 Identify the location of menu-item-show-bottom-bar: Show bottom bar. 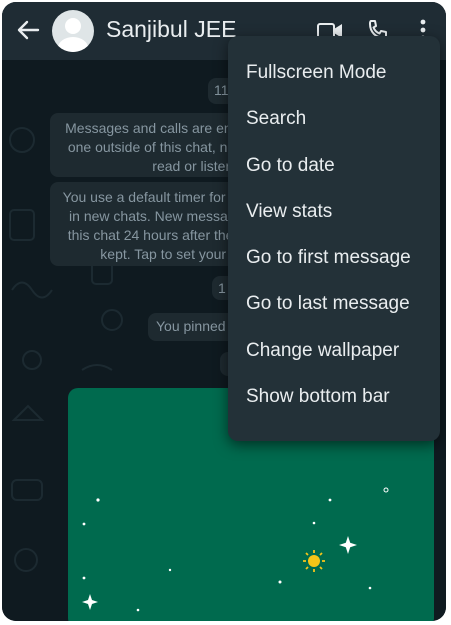
(334, 397).